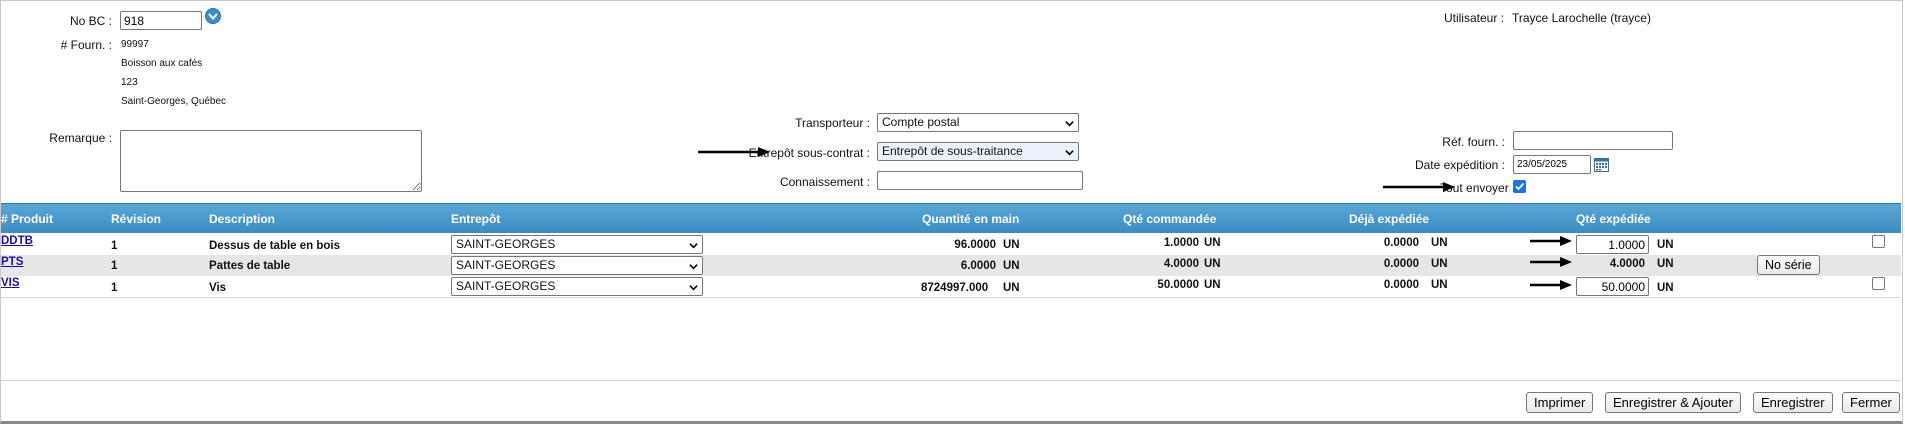 The image size is (1905, 427). What do you see at coordinates (978, 266) in the screenshot?
I see `qte-main-value: 6.0000` at bounding box center [978, 266].